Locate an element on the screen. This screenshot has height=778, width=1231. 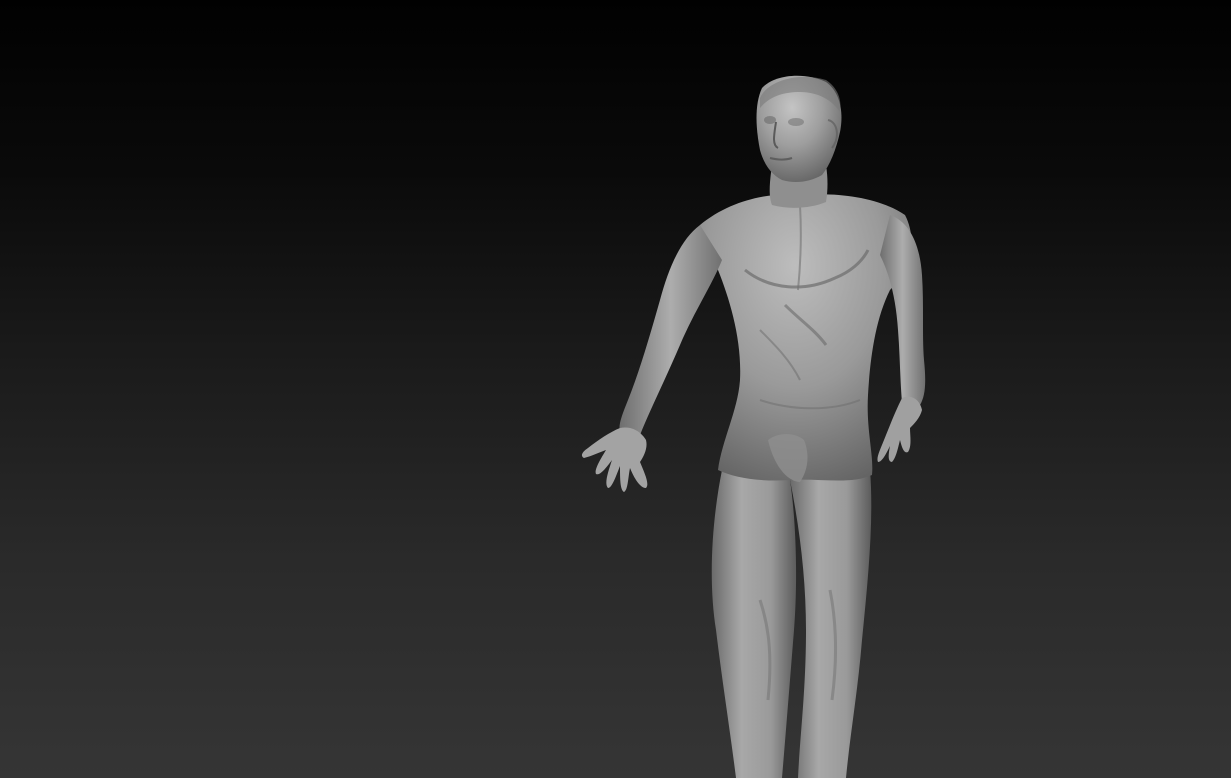
head is located at coordinates (799, 129).